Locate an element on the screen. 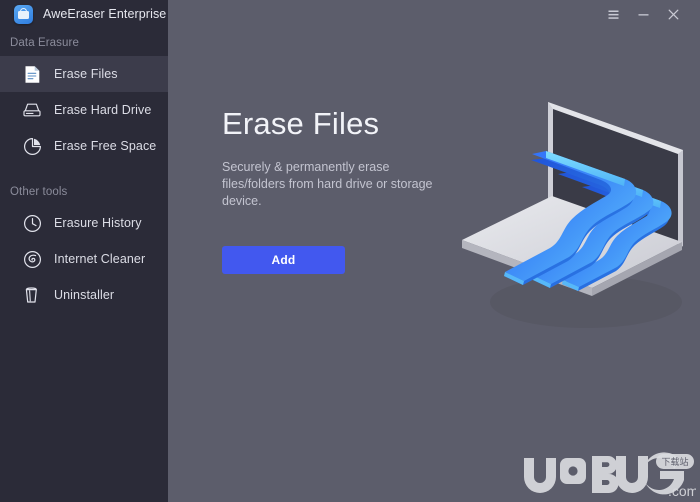  minimize-icon is located at coordinates (643, 14).